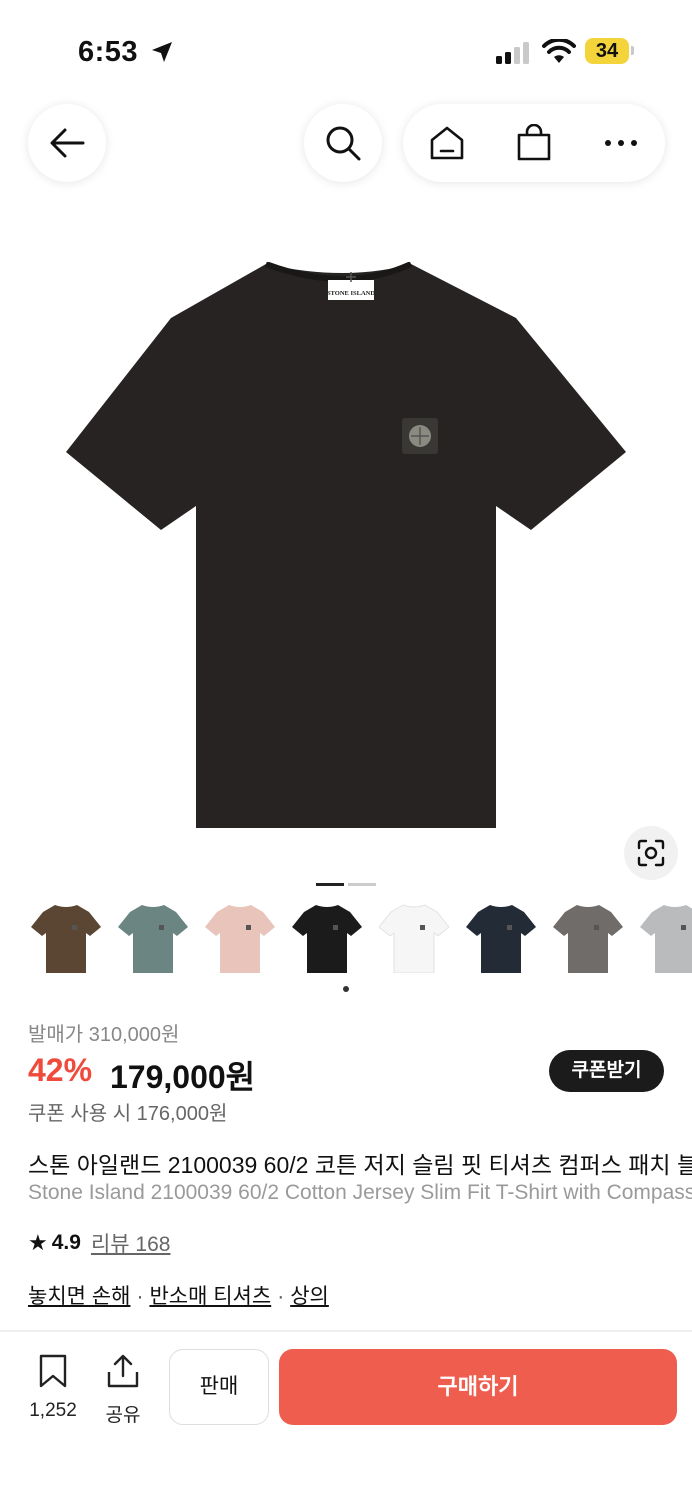  Describe the element at coordinates (330, 884) in the screenshot. I see `pagination-active` at that location.